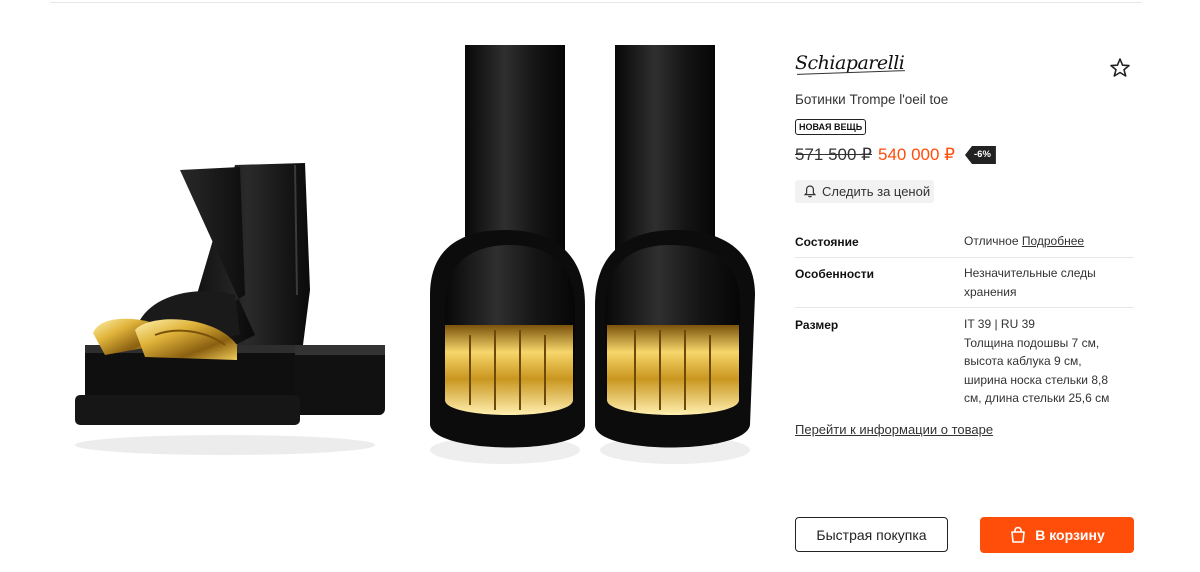 Image resolution: width=1200 pixels, height=572 pixels. I want to click on spec-value-condition: Отличное Подробнее, so click(1024, 241).